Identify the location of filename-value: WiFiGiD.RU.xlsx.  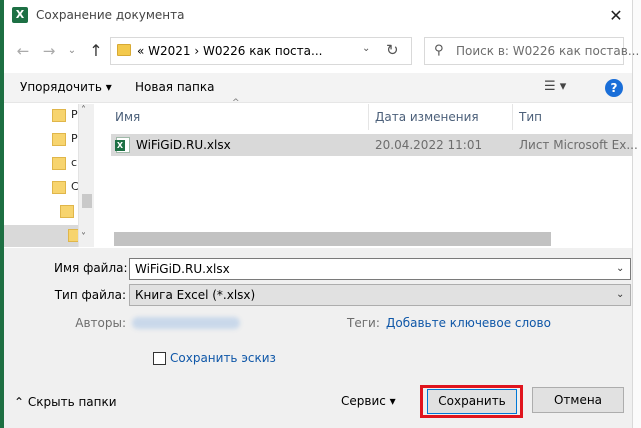
(182, 269).